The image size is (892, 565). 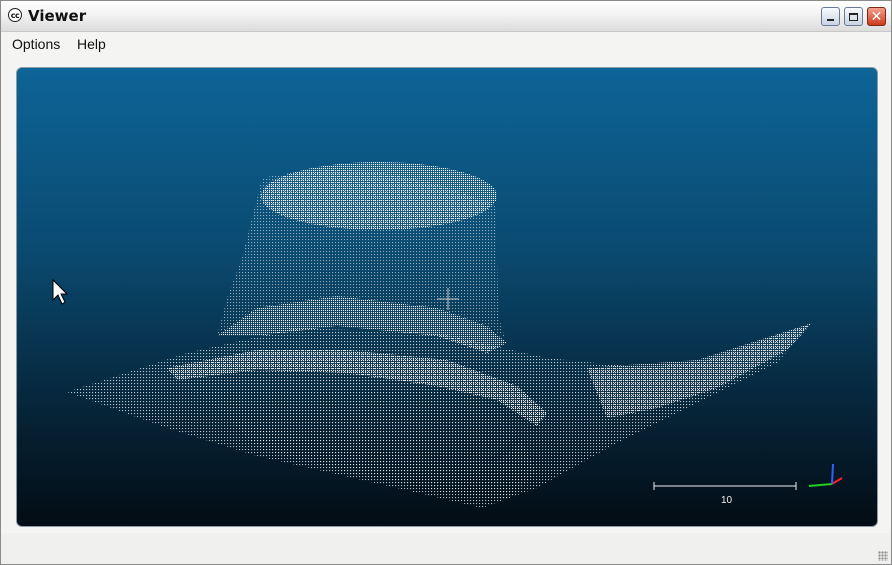 I want to click on menu-options: Options, so click(x=36, y=44).